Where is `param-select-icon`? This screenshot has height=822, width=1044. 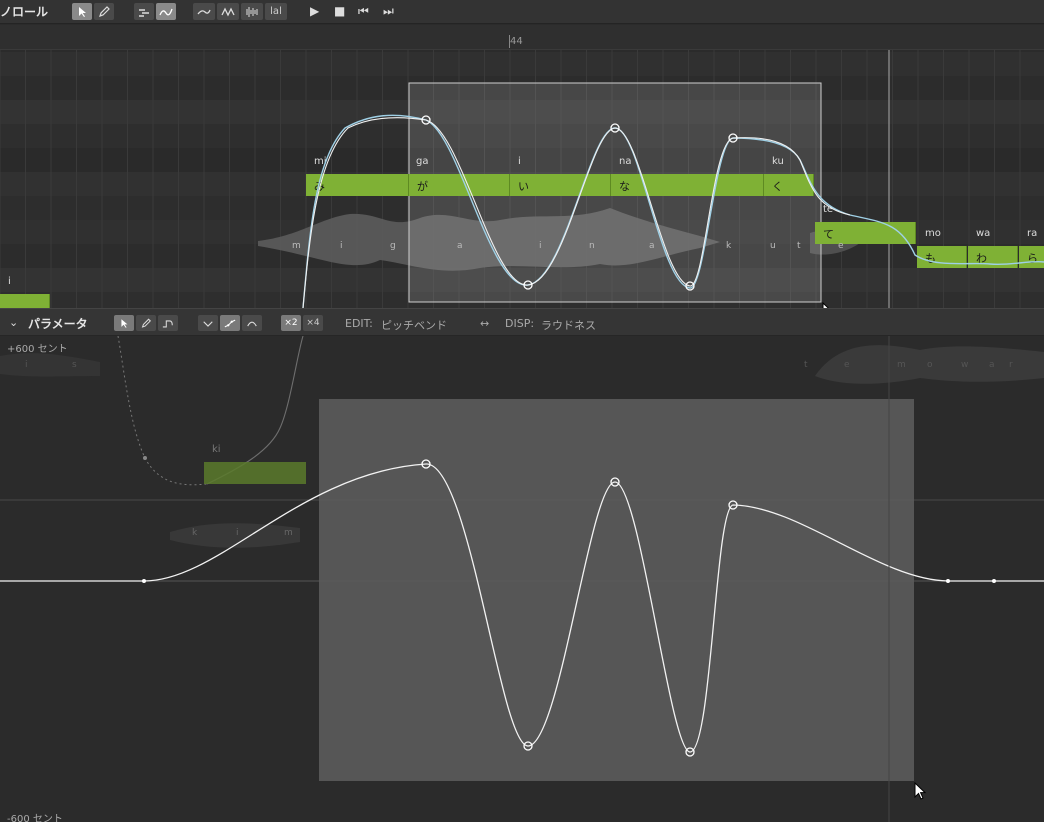
param-select-icon is located at coordinates (124, 323).